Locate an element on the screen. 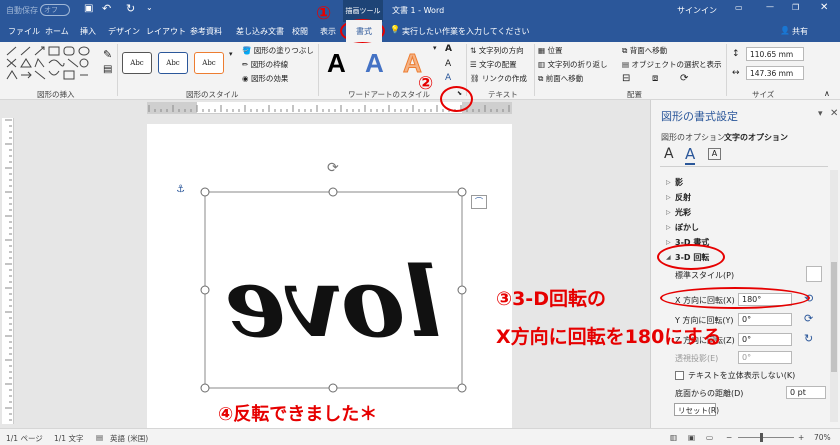  align-objects-icon: ⊟ is located at coordinates (626, 78).